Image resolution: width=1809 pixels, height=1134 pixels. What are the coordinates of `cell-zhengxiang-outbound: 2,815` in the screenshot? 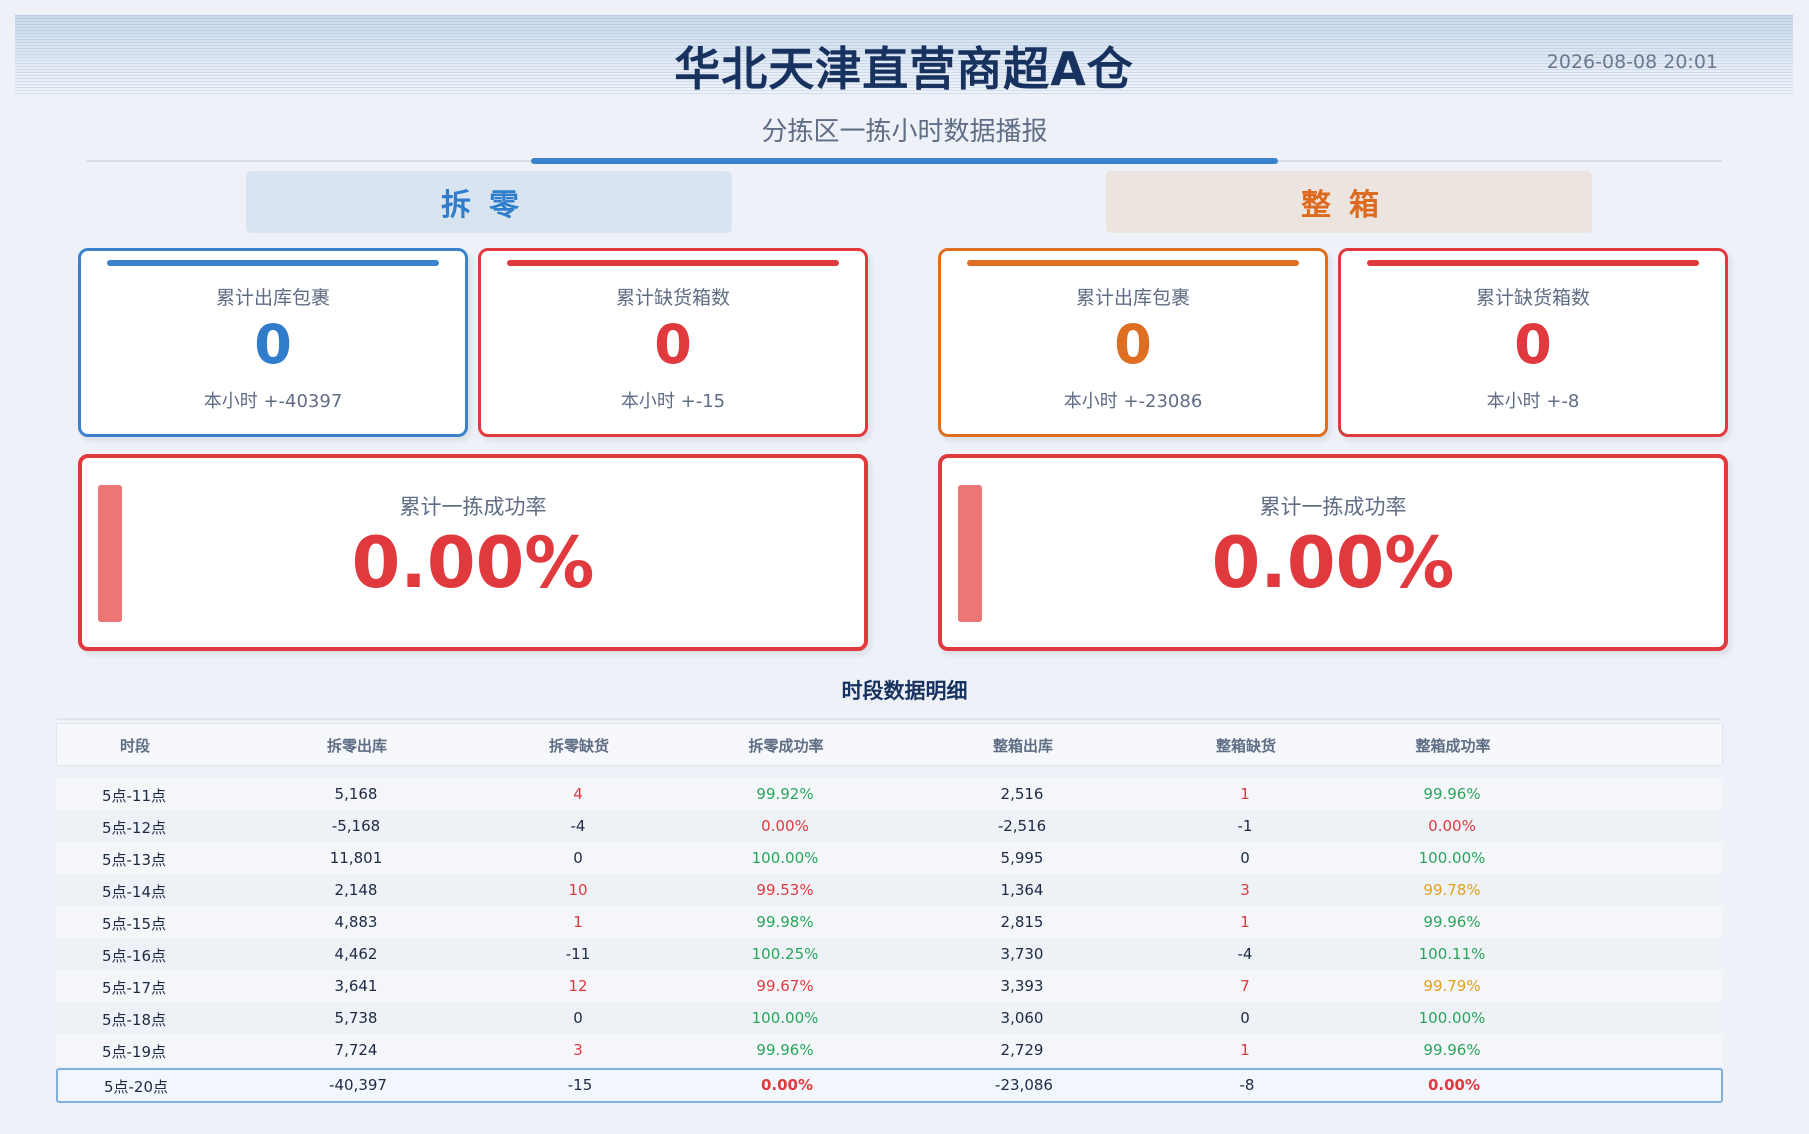 It's located at (1022, 922).